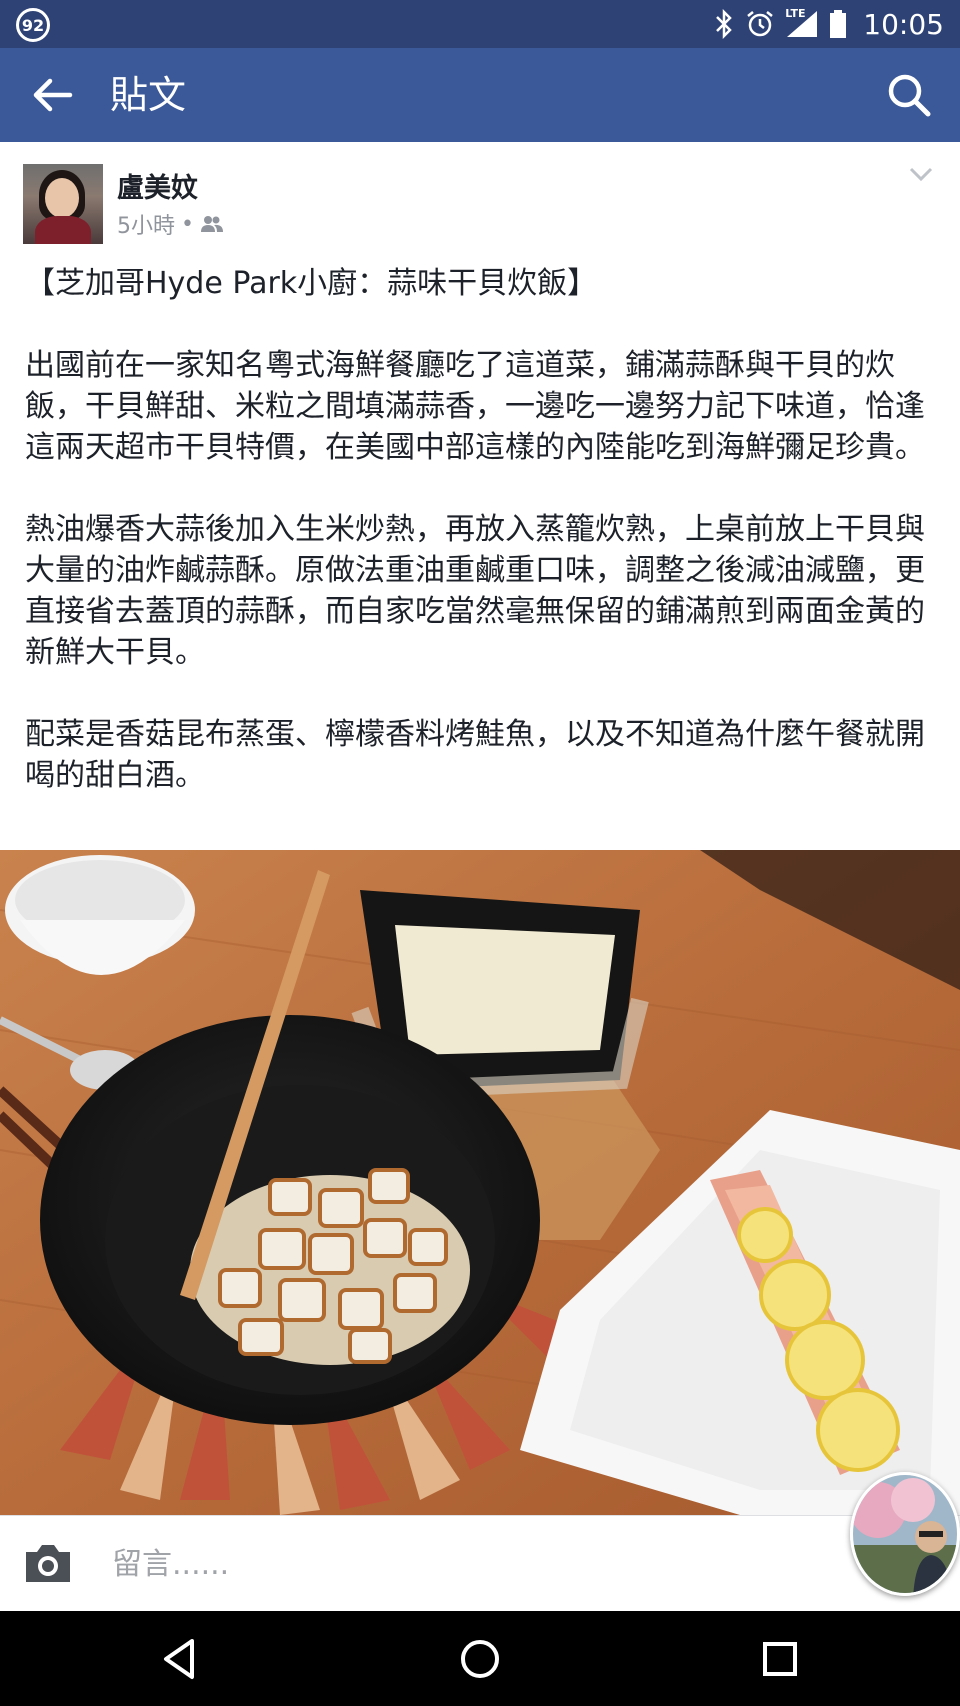  Describe the element at coordinates (33, 25) in the screenshot. I see `notification-count-badge: 92` at that location.